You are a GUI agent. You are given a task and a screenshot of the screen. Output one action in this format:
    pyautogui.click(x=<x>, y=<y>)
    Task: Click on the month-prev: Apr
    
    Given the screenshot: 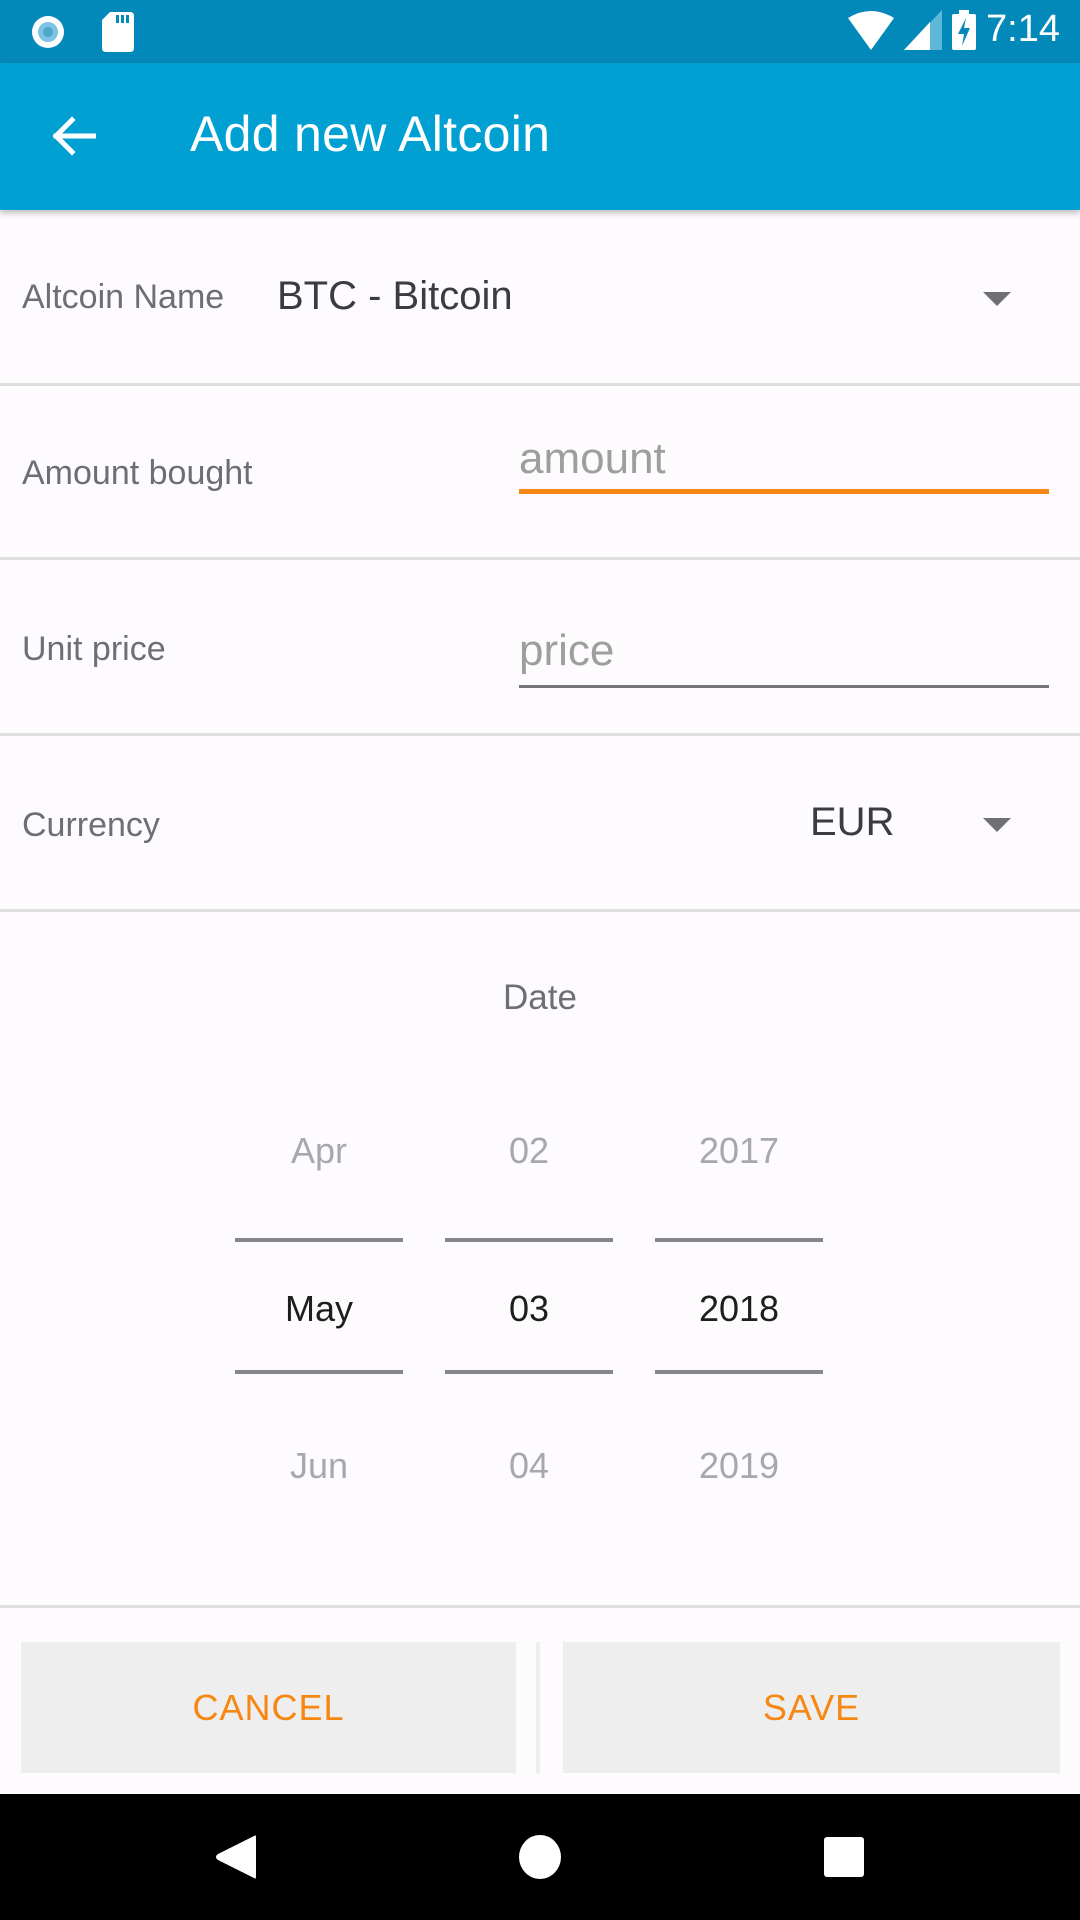 What is the action you would take?
    pyautogui.click(x=319, y=1151)
    